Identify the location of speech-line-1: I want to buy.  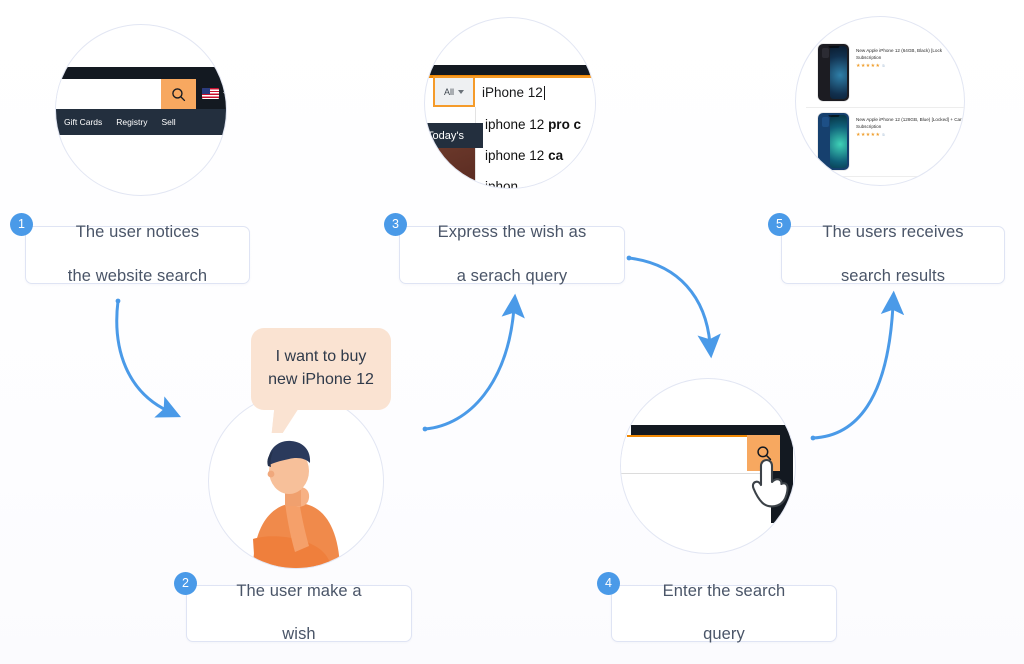
(321, 357).